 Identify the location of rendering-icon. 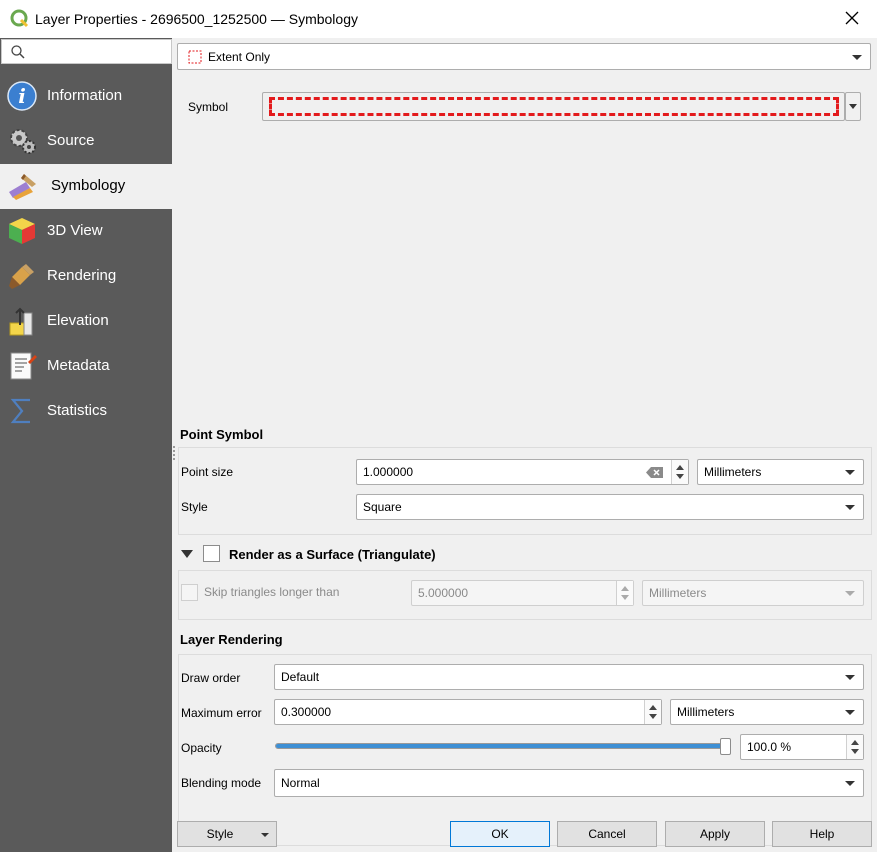
(21, 276).